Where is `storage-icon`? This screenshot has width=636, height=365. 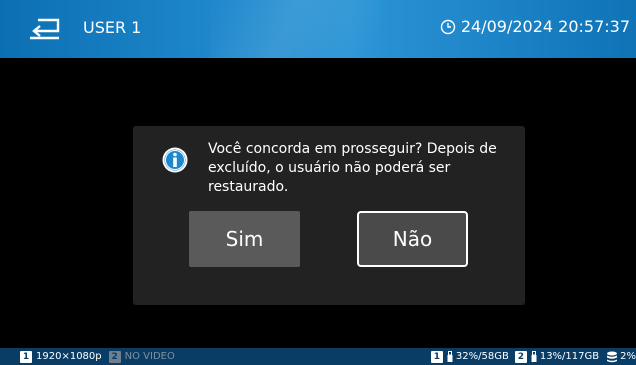
storage-icon is located at coordinates (612, 356).